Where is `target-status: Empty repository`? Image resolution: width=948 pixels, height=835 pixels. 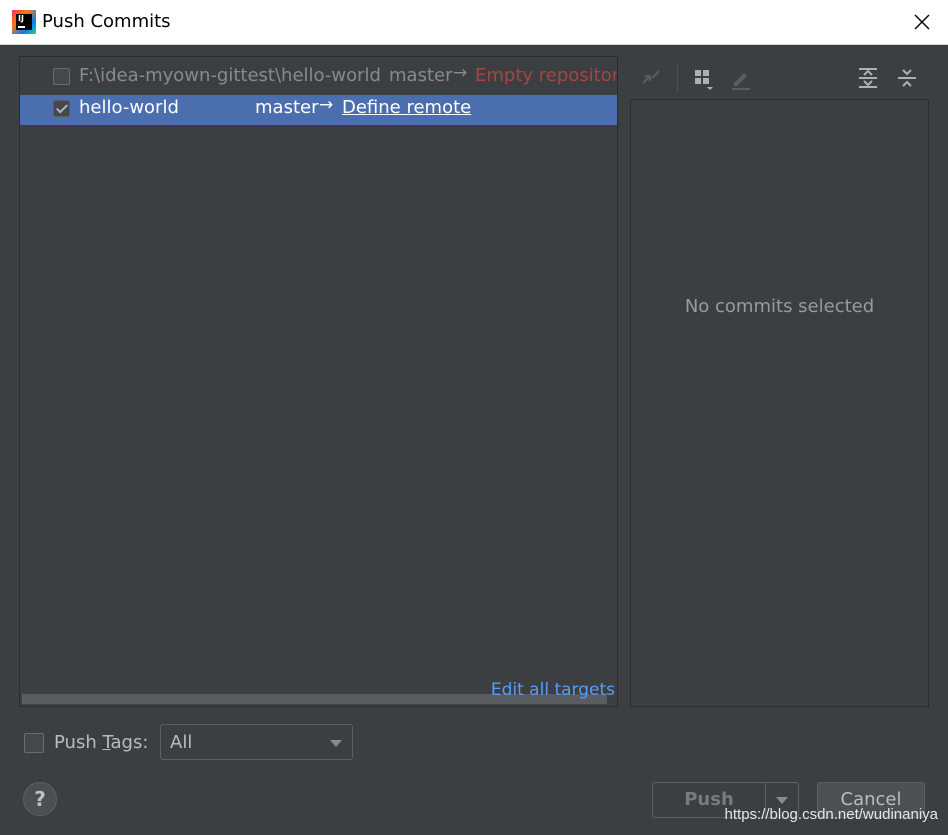 target-status: Empty repository is located at coordinates (546, 75).